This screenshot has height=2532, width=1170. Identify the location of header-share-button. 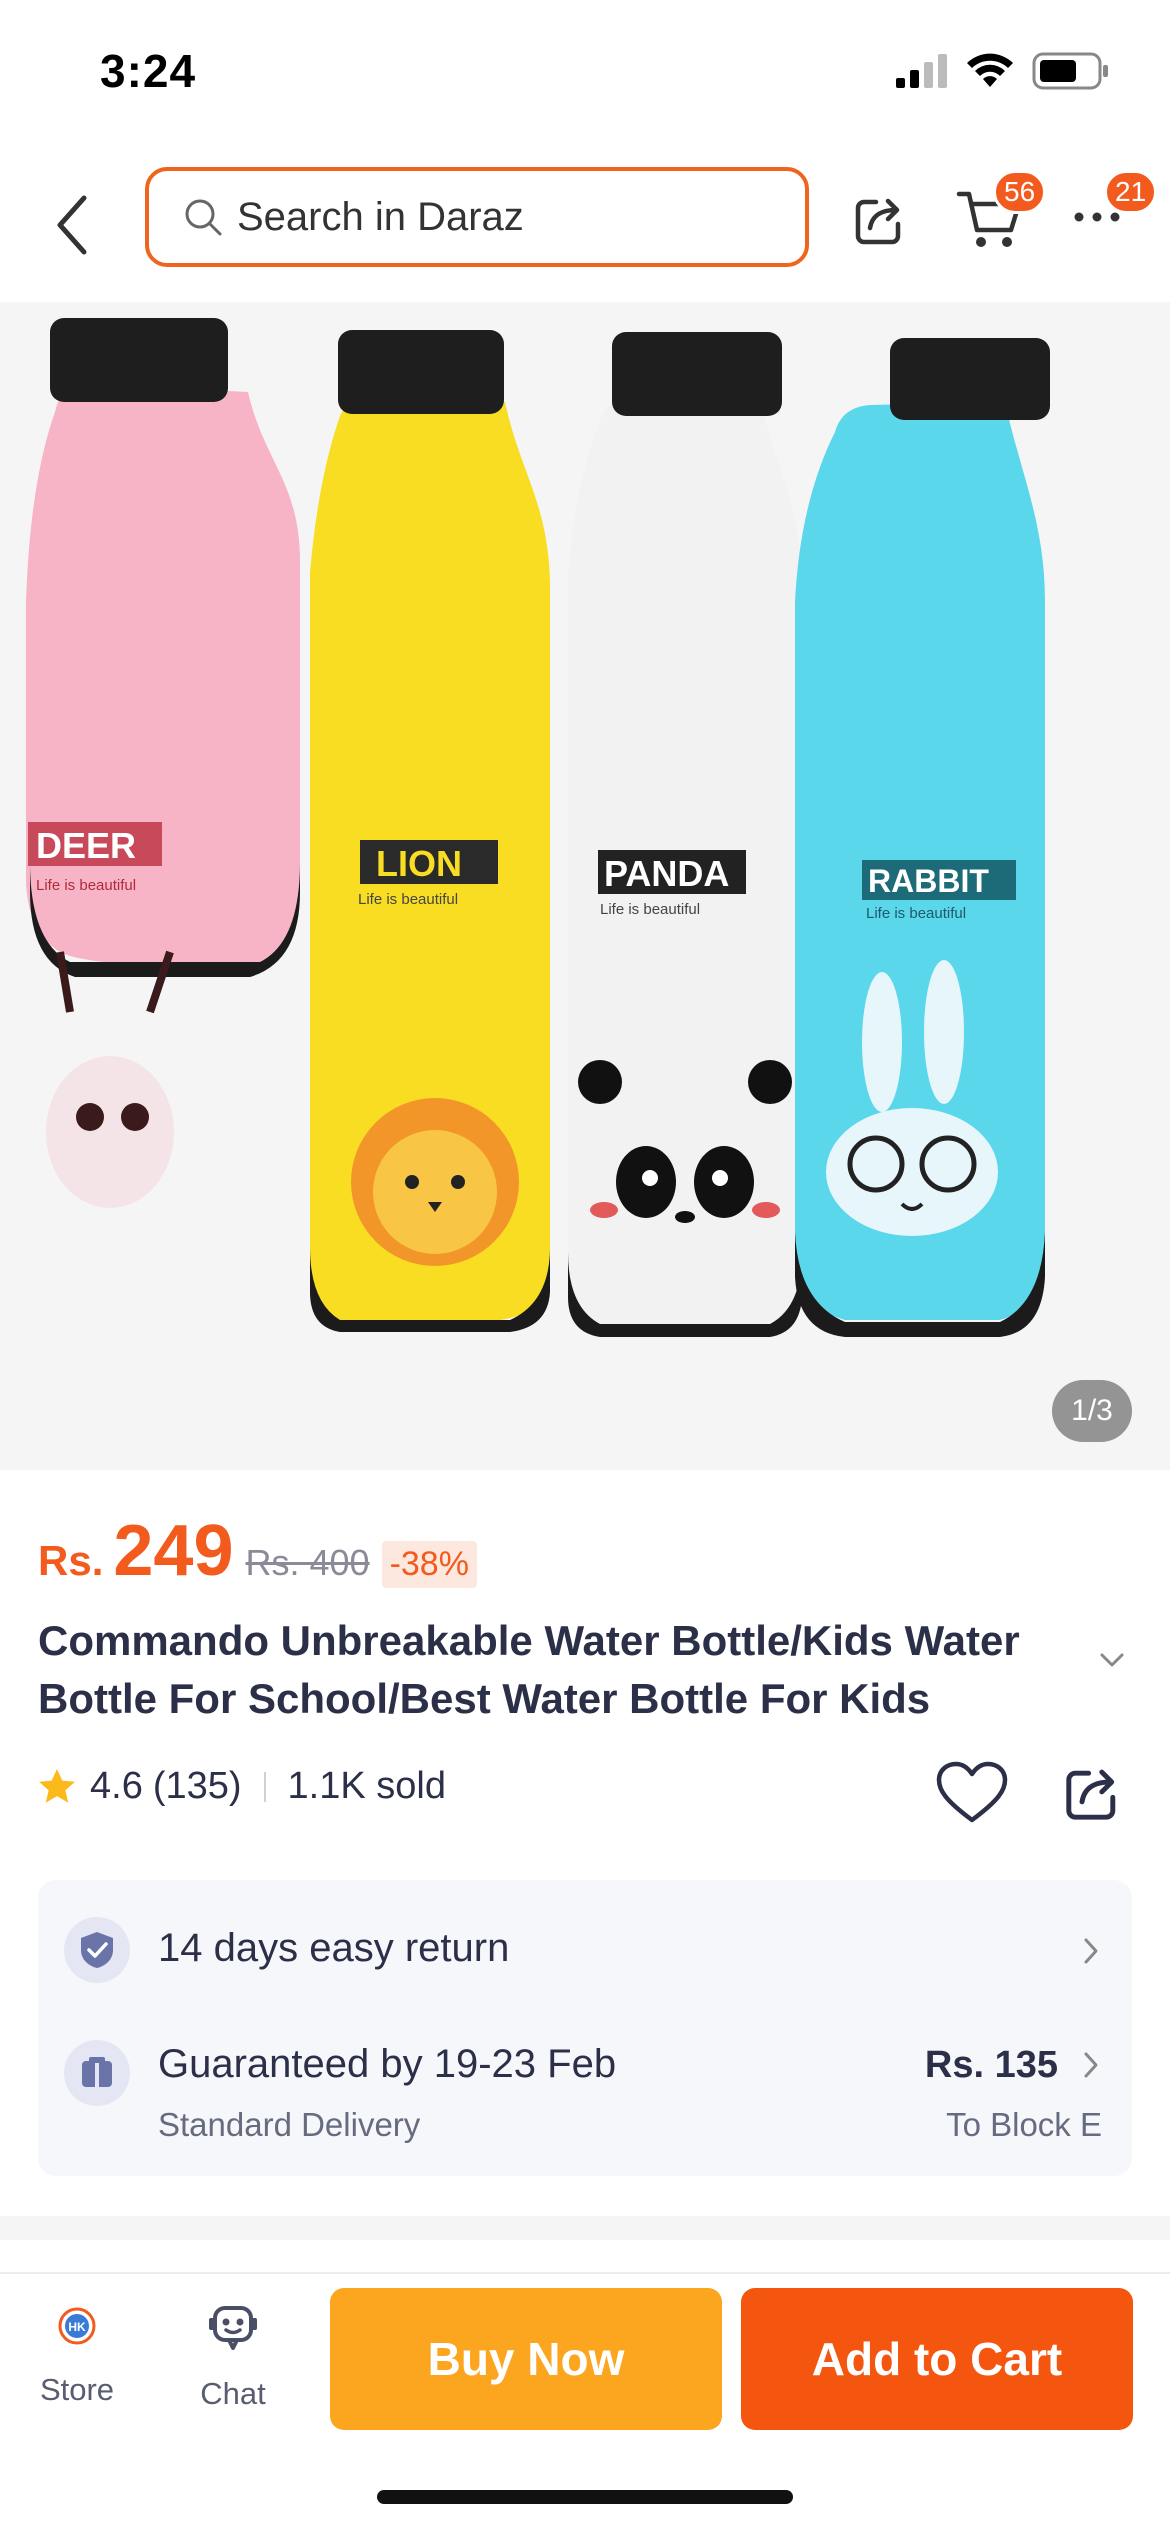
(880, 220).